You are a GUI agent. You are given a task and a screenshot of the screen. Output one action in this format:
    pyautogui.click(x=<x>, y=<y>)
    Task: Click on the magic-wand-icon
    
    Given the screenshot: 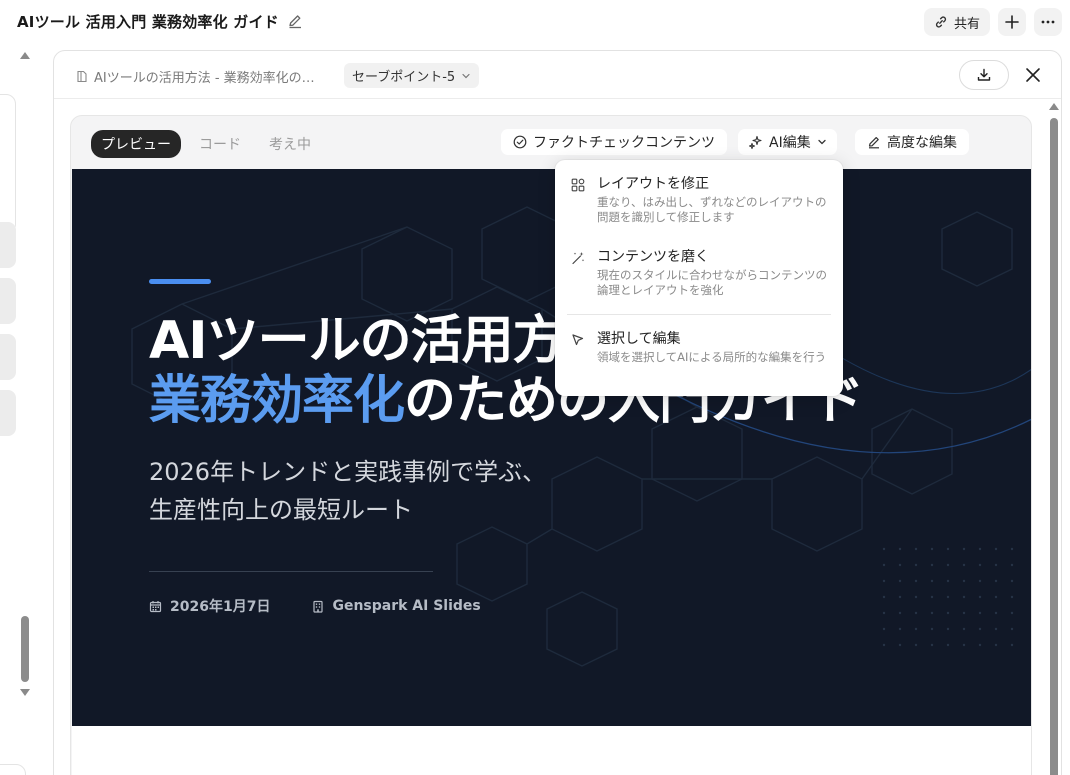 What is the action you would take?
    pyautogui.click(x=578, y=258)
    